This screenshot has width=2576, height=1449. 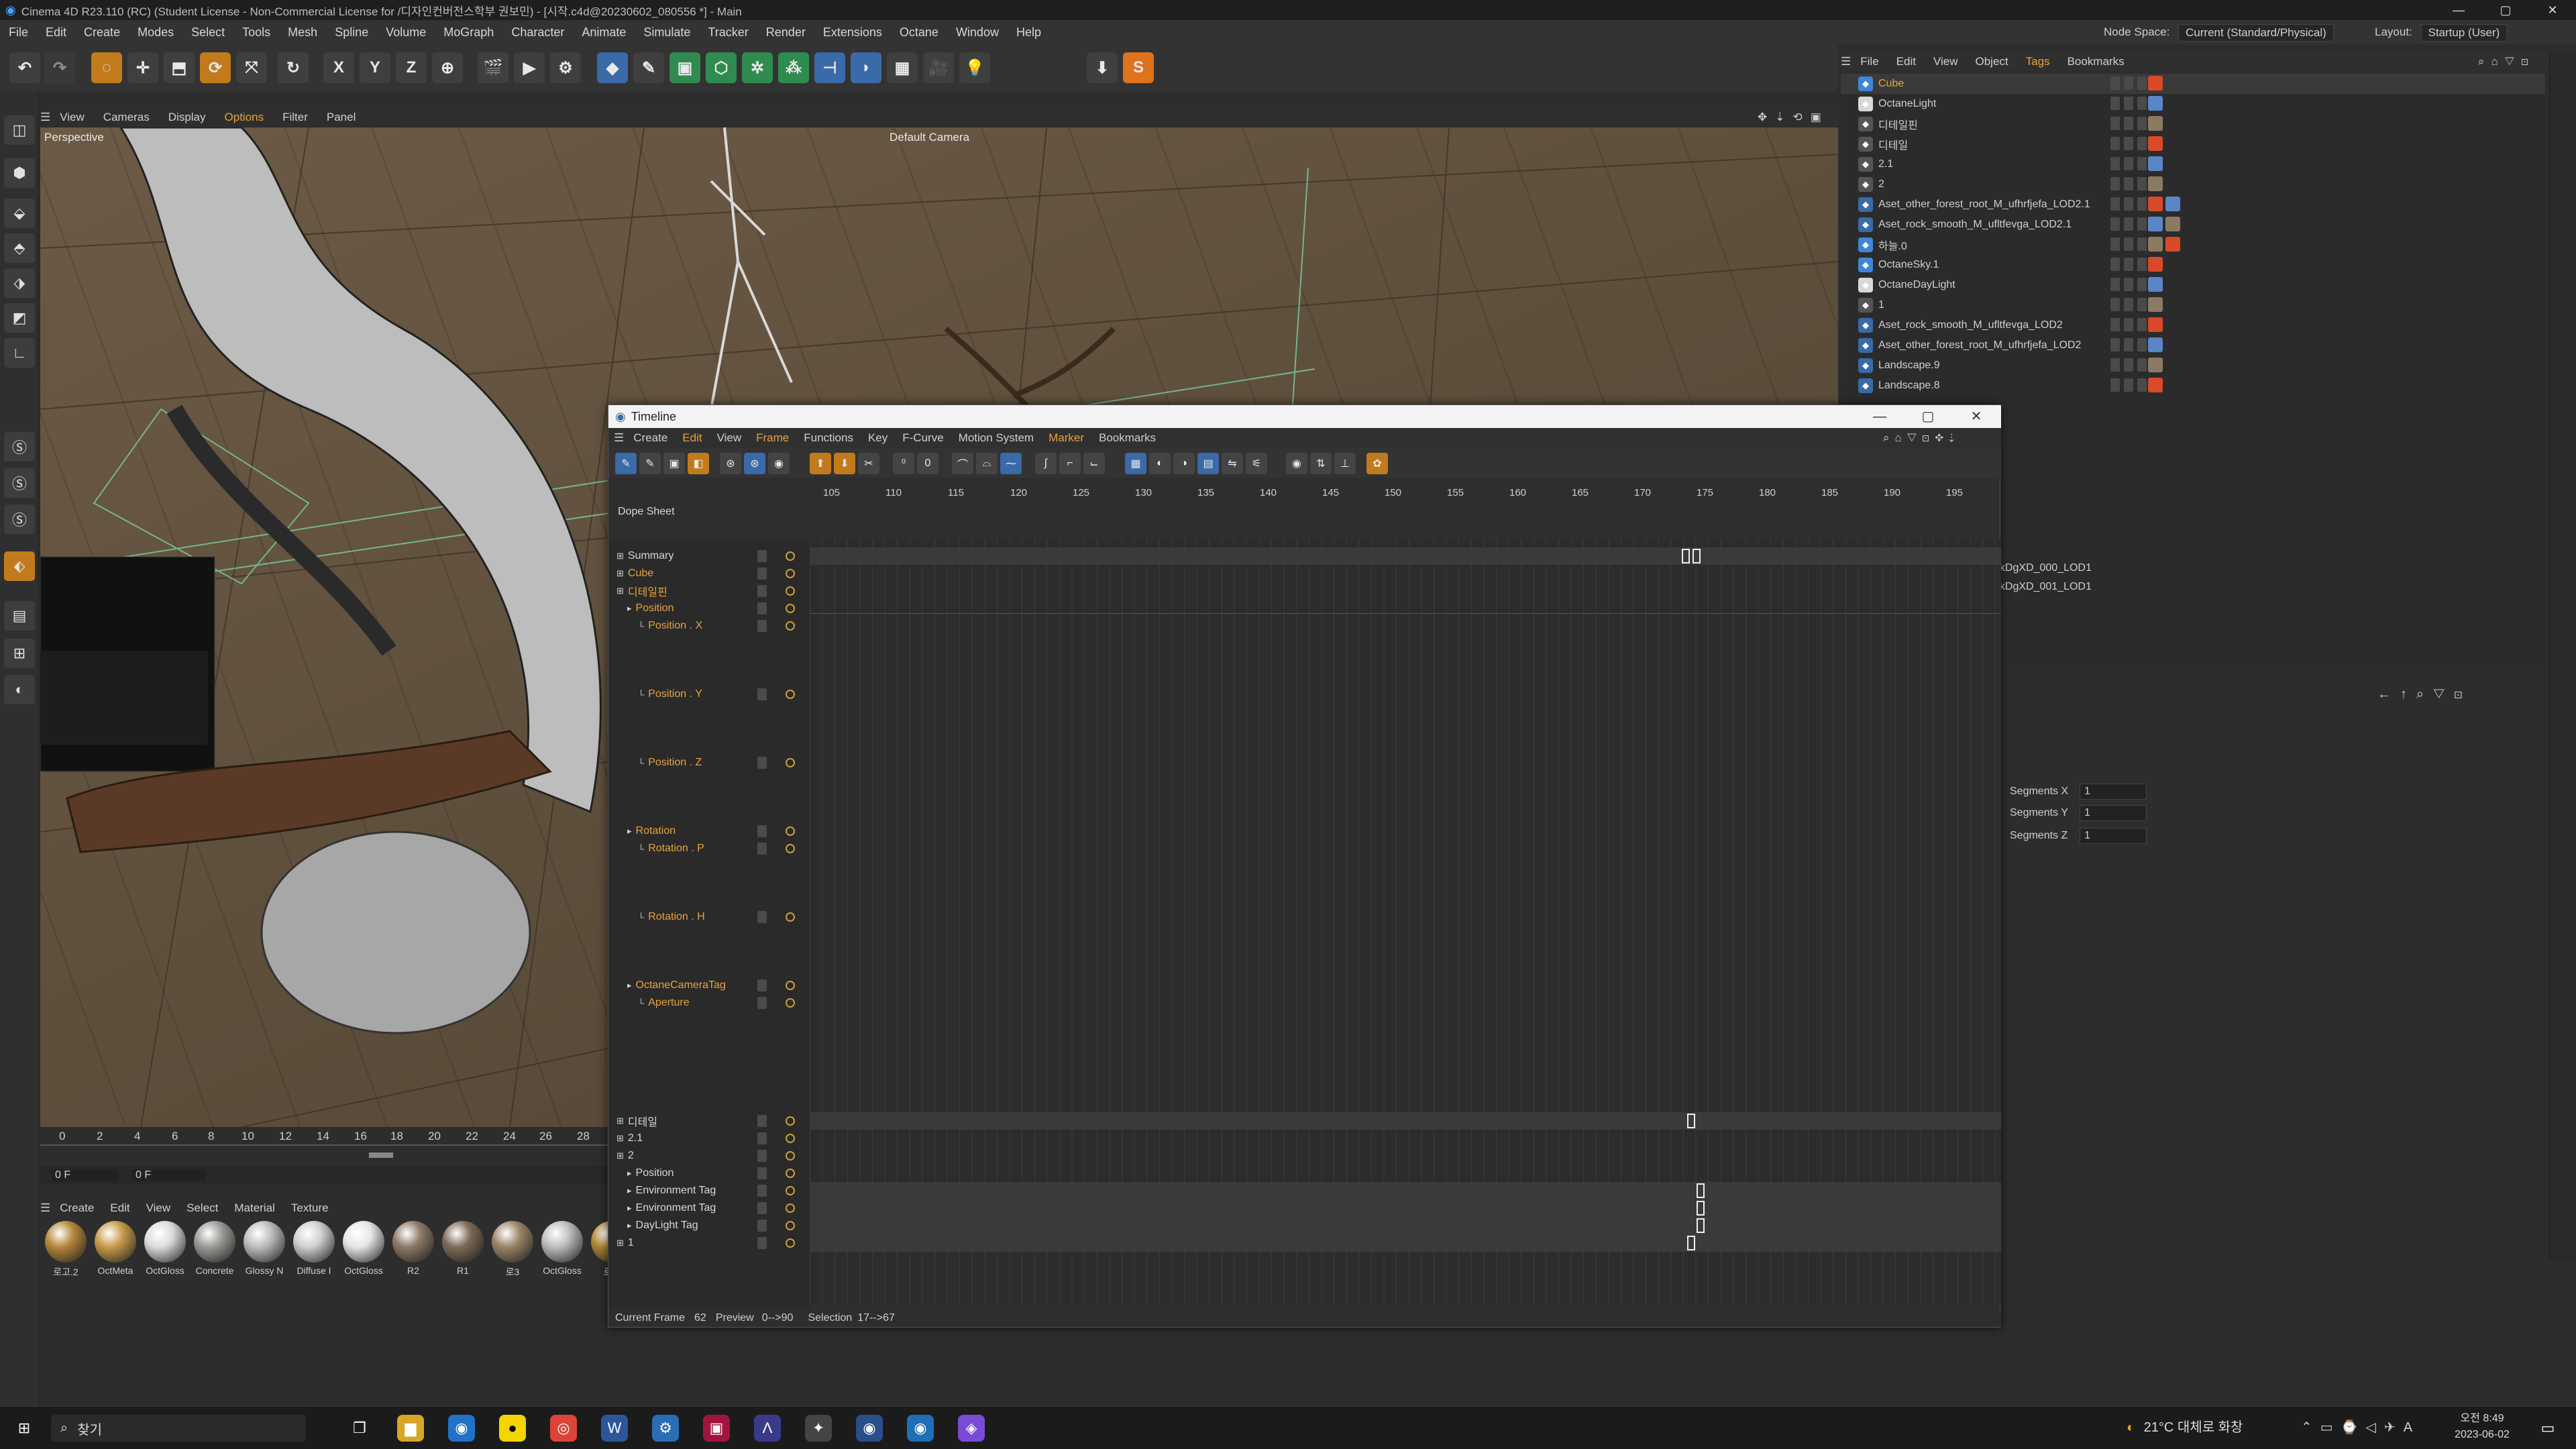 What do you see at coordinates (987, 463) in the screenshot?
I see `ease-out-icon: ⌓` at bounding box center [987, 463].